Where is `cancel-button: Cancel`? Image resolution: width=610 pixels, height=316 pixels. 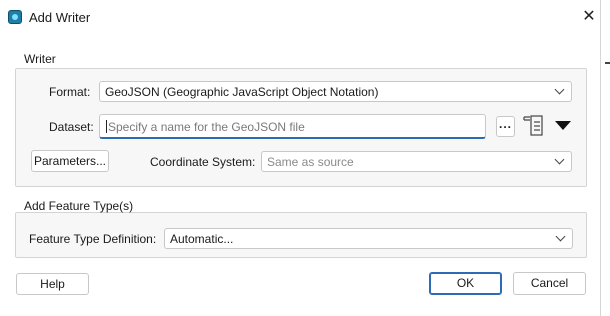
cancel-button: Cancel is located at coordinates (549, 283).